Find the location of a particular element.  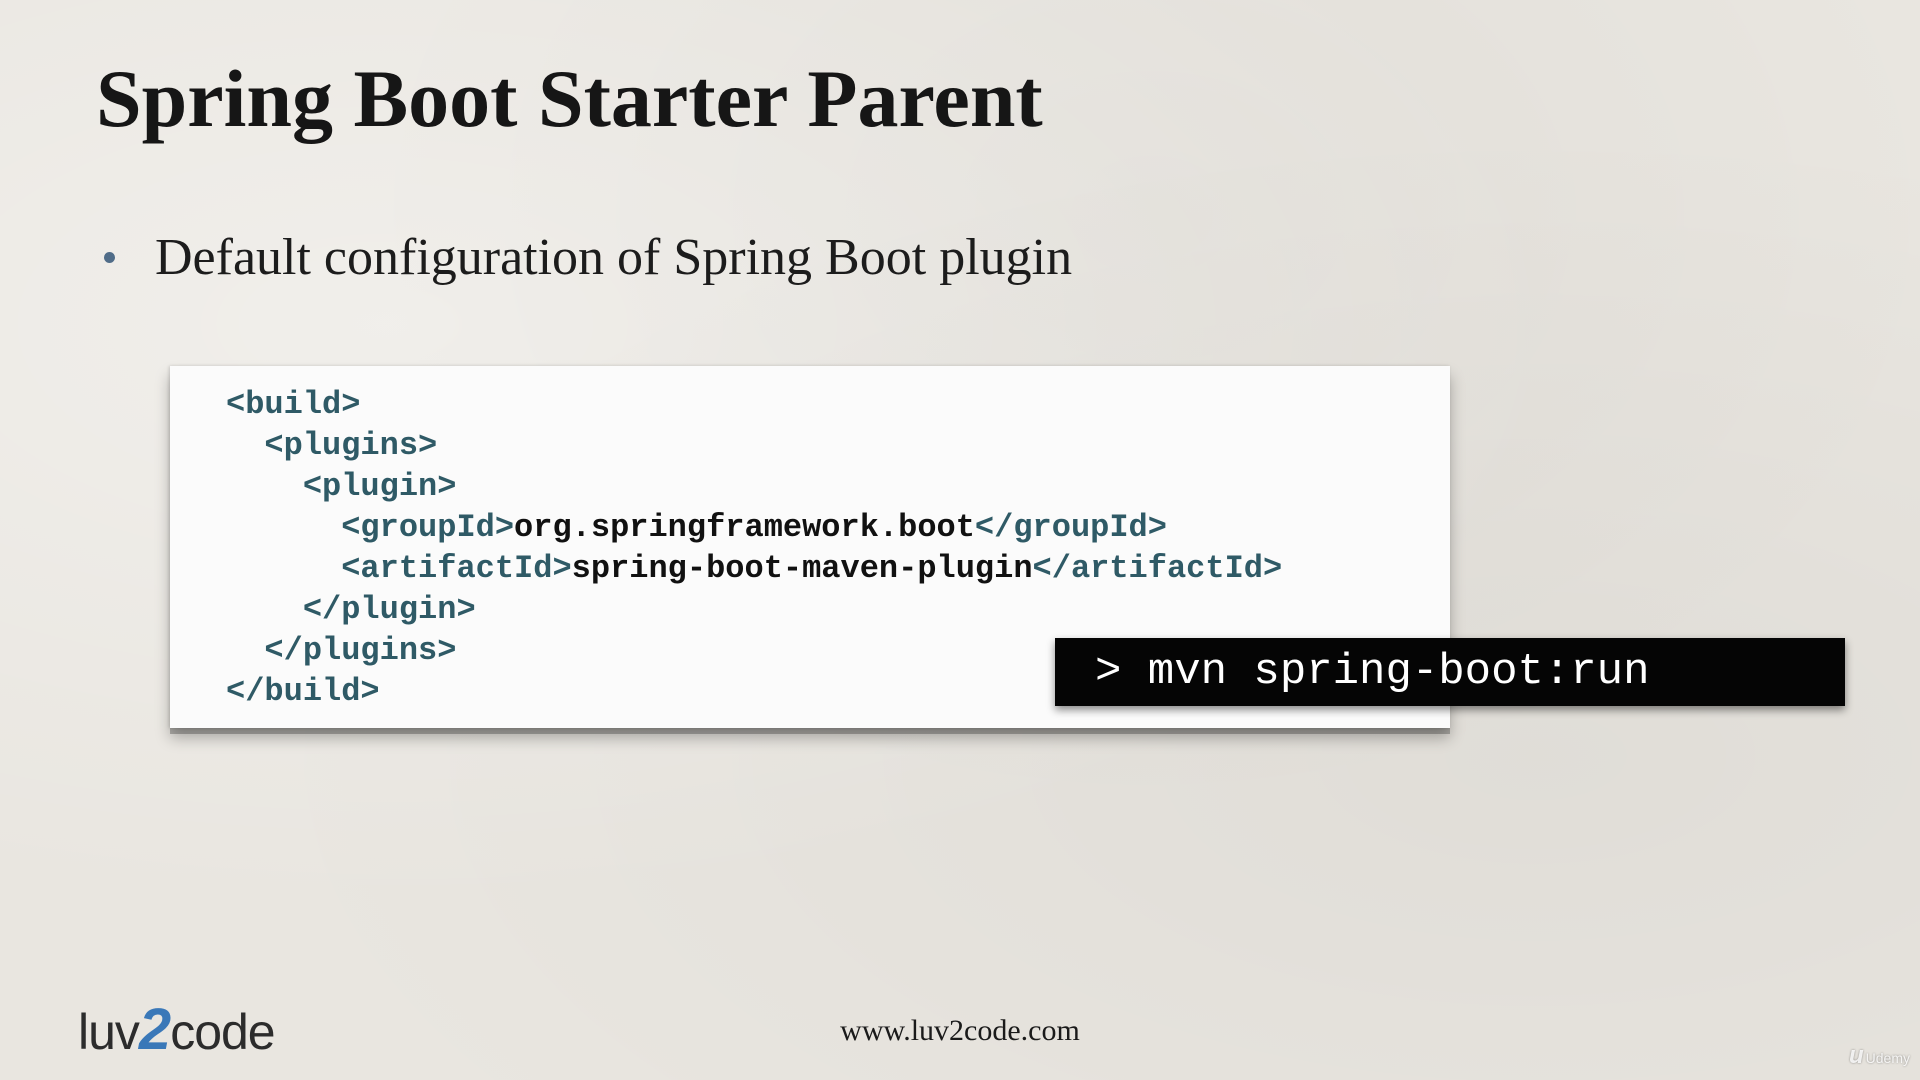

xml-open-tag: <artifactId> is located at coordinates (456, 568).